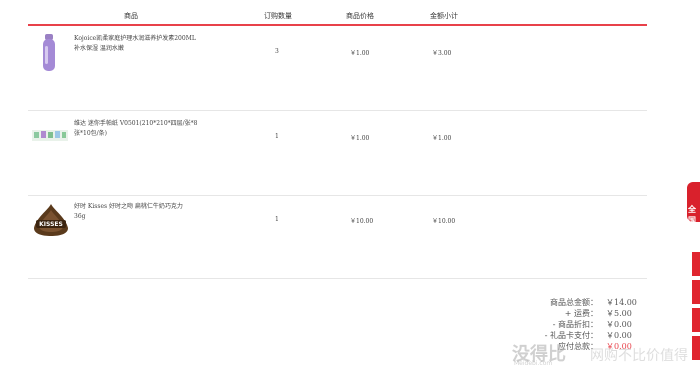  What do you see at coordinates (338, 15) in the screenshot?
I see `table-header: 商品 订购数量 商品价格 金额小计` at bounding box center [338, 15].